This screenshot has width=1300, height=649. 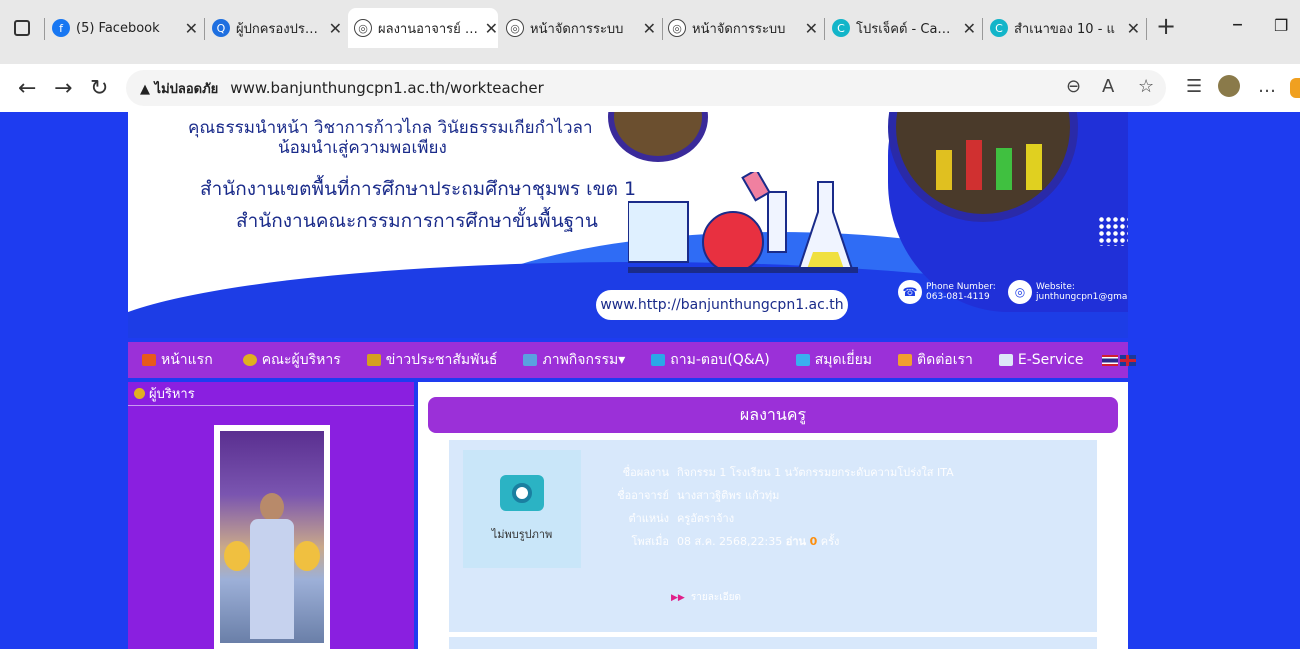 I want to click on search-icon: Q, so click(x=221, y=28).